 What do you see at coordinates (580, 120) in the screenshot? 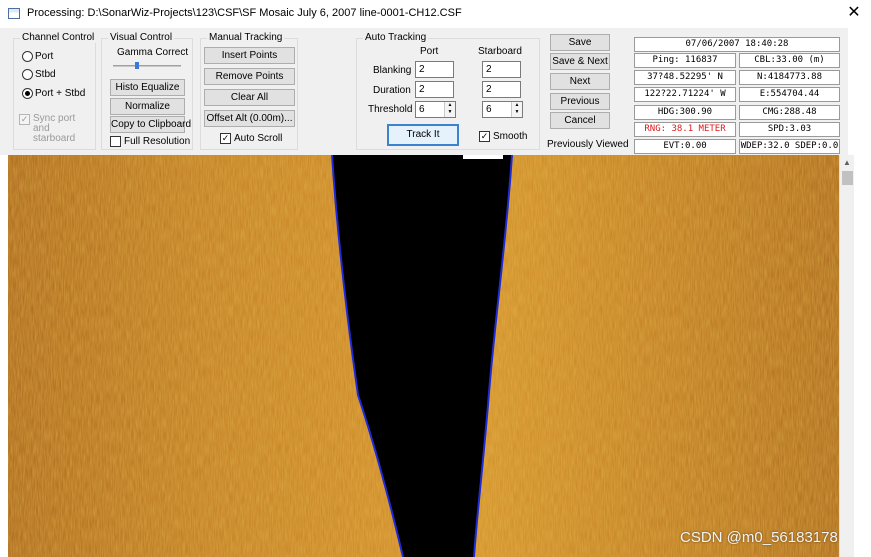
I see `cancel-button: Cancel` at bounding box center [580, 120].